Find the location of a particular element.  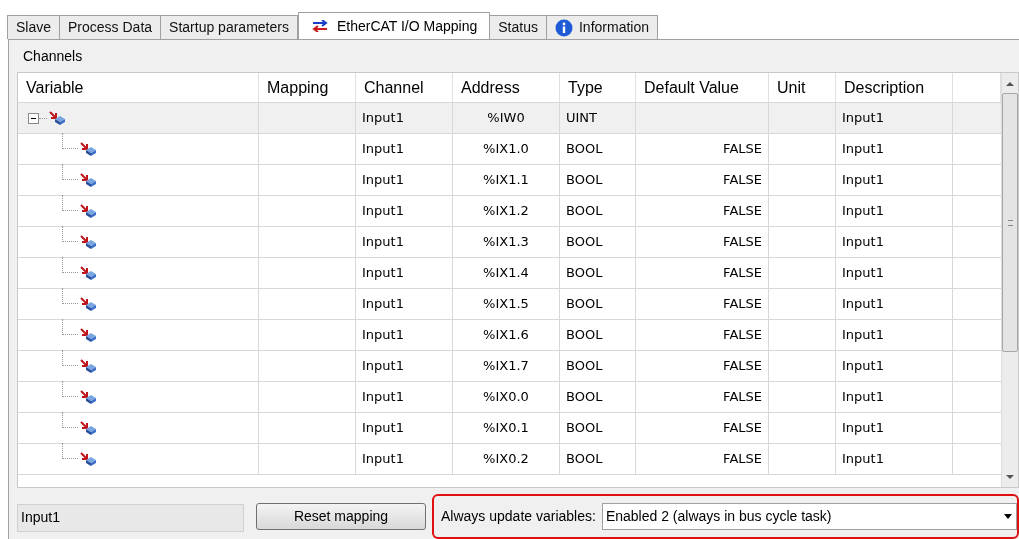

collapse-toggle-icon is located at coordinates (33, 118).